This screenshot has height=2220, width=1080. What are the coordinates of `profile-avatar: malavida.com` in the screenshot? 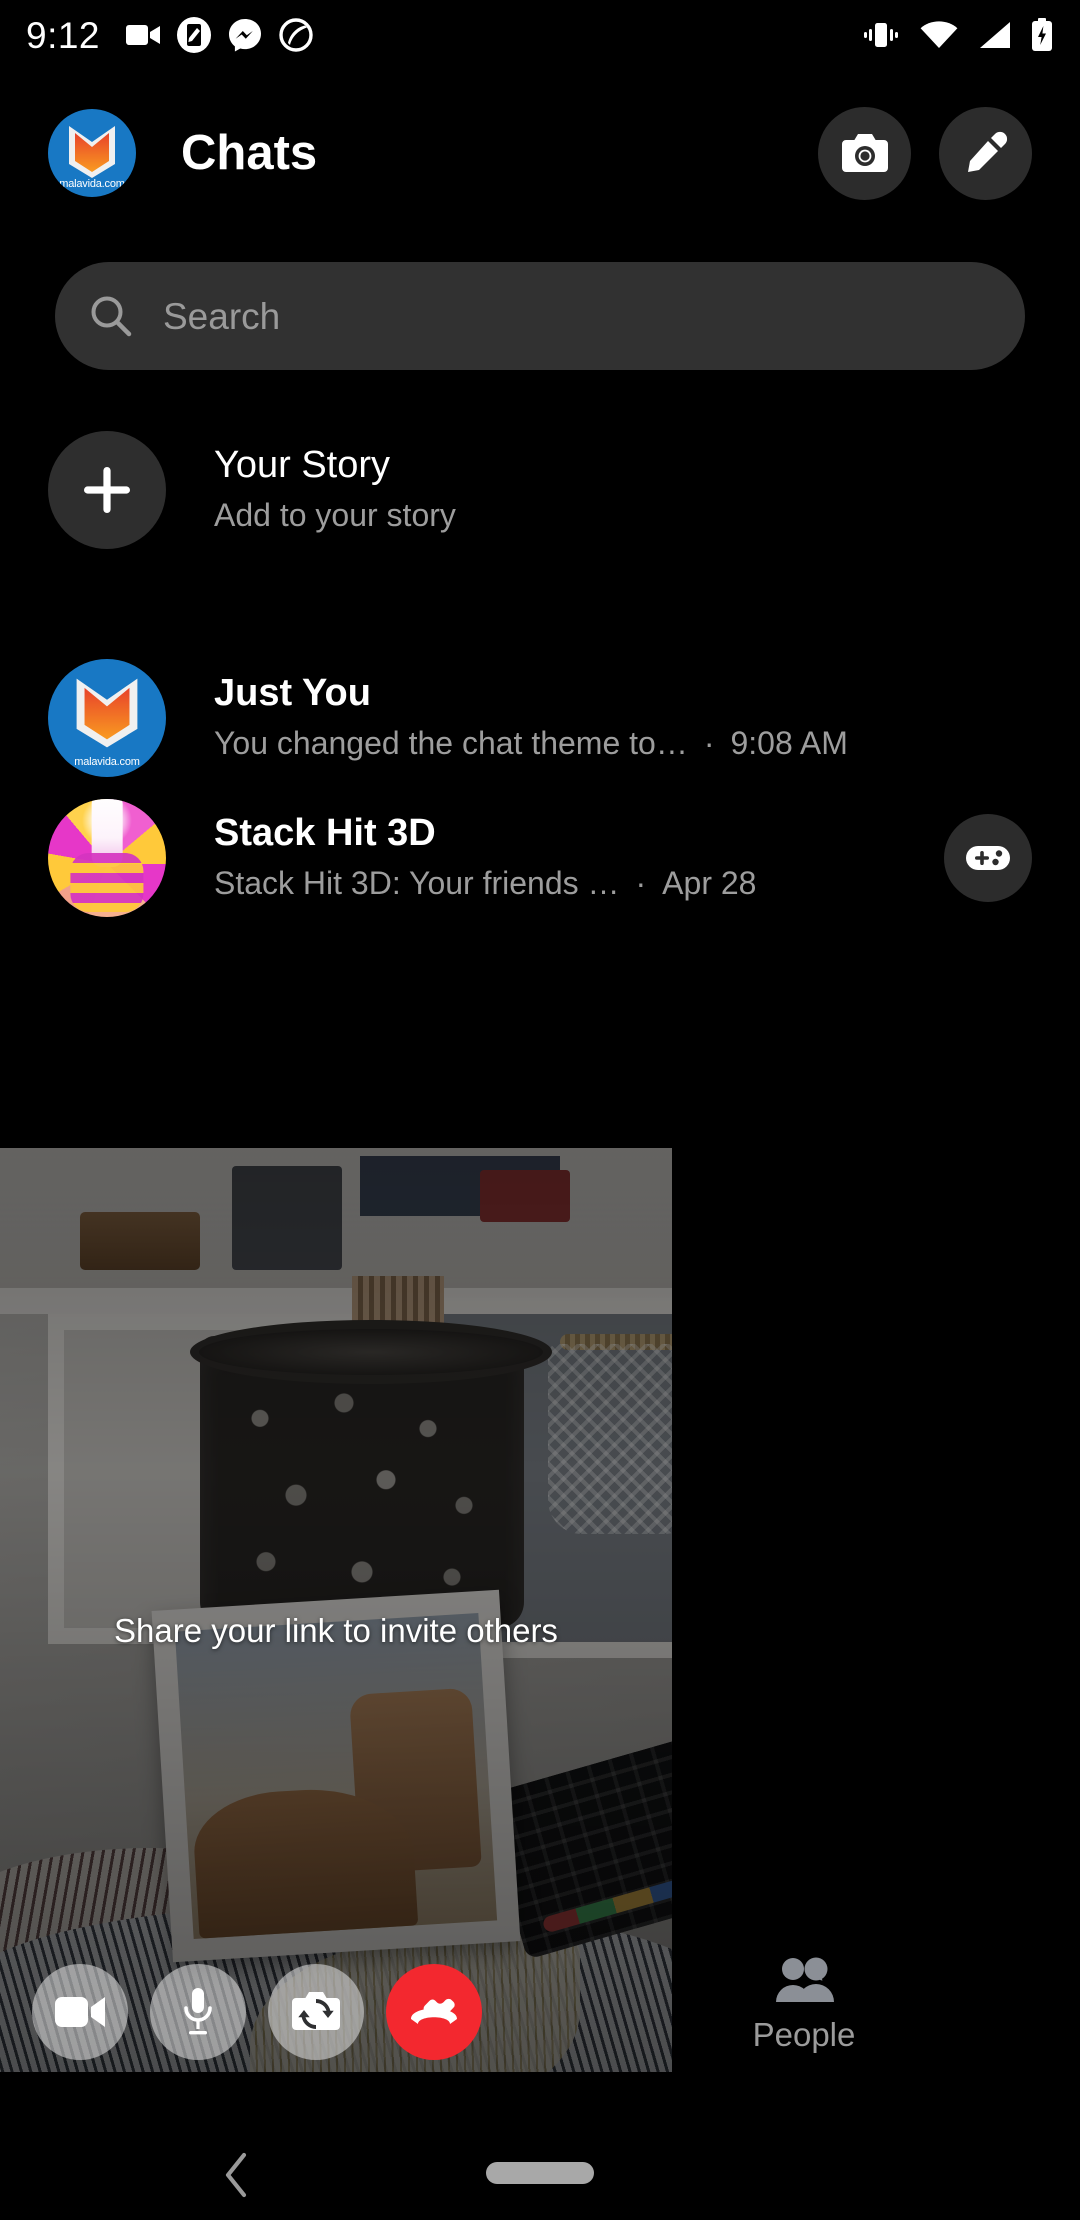 It's located at (92, 153).